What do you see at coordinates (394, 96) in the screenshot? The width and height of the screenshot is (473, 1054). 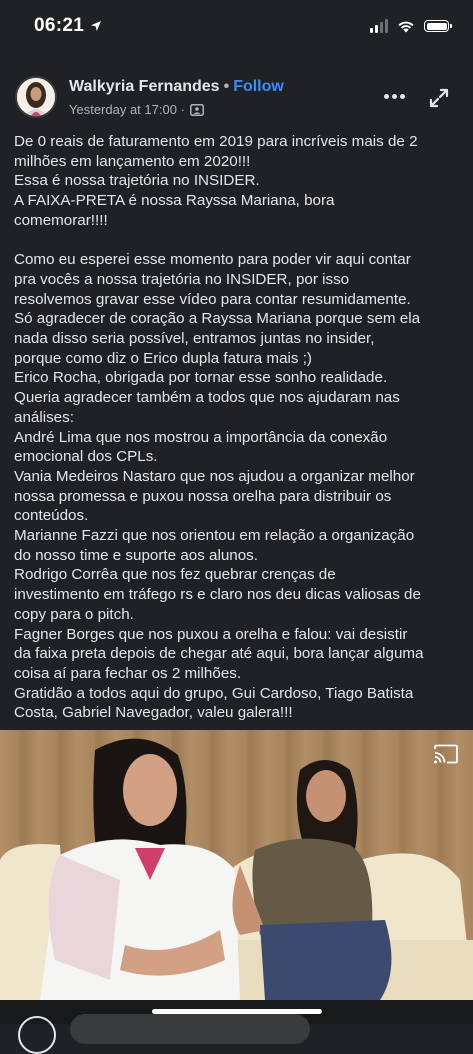 I see `more-options-icon` at bounding box center [394, 96].